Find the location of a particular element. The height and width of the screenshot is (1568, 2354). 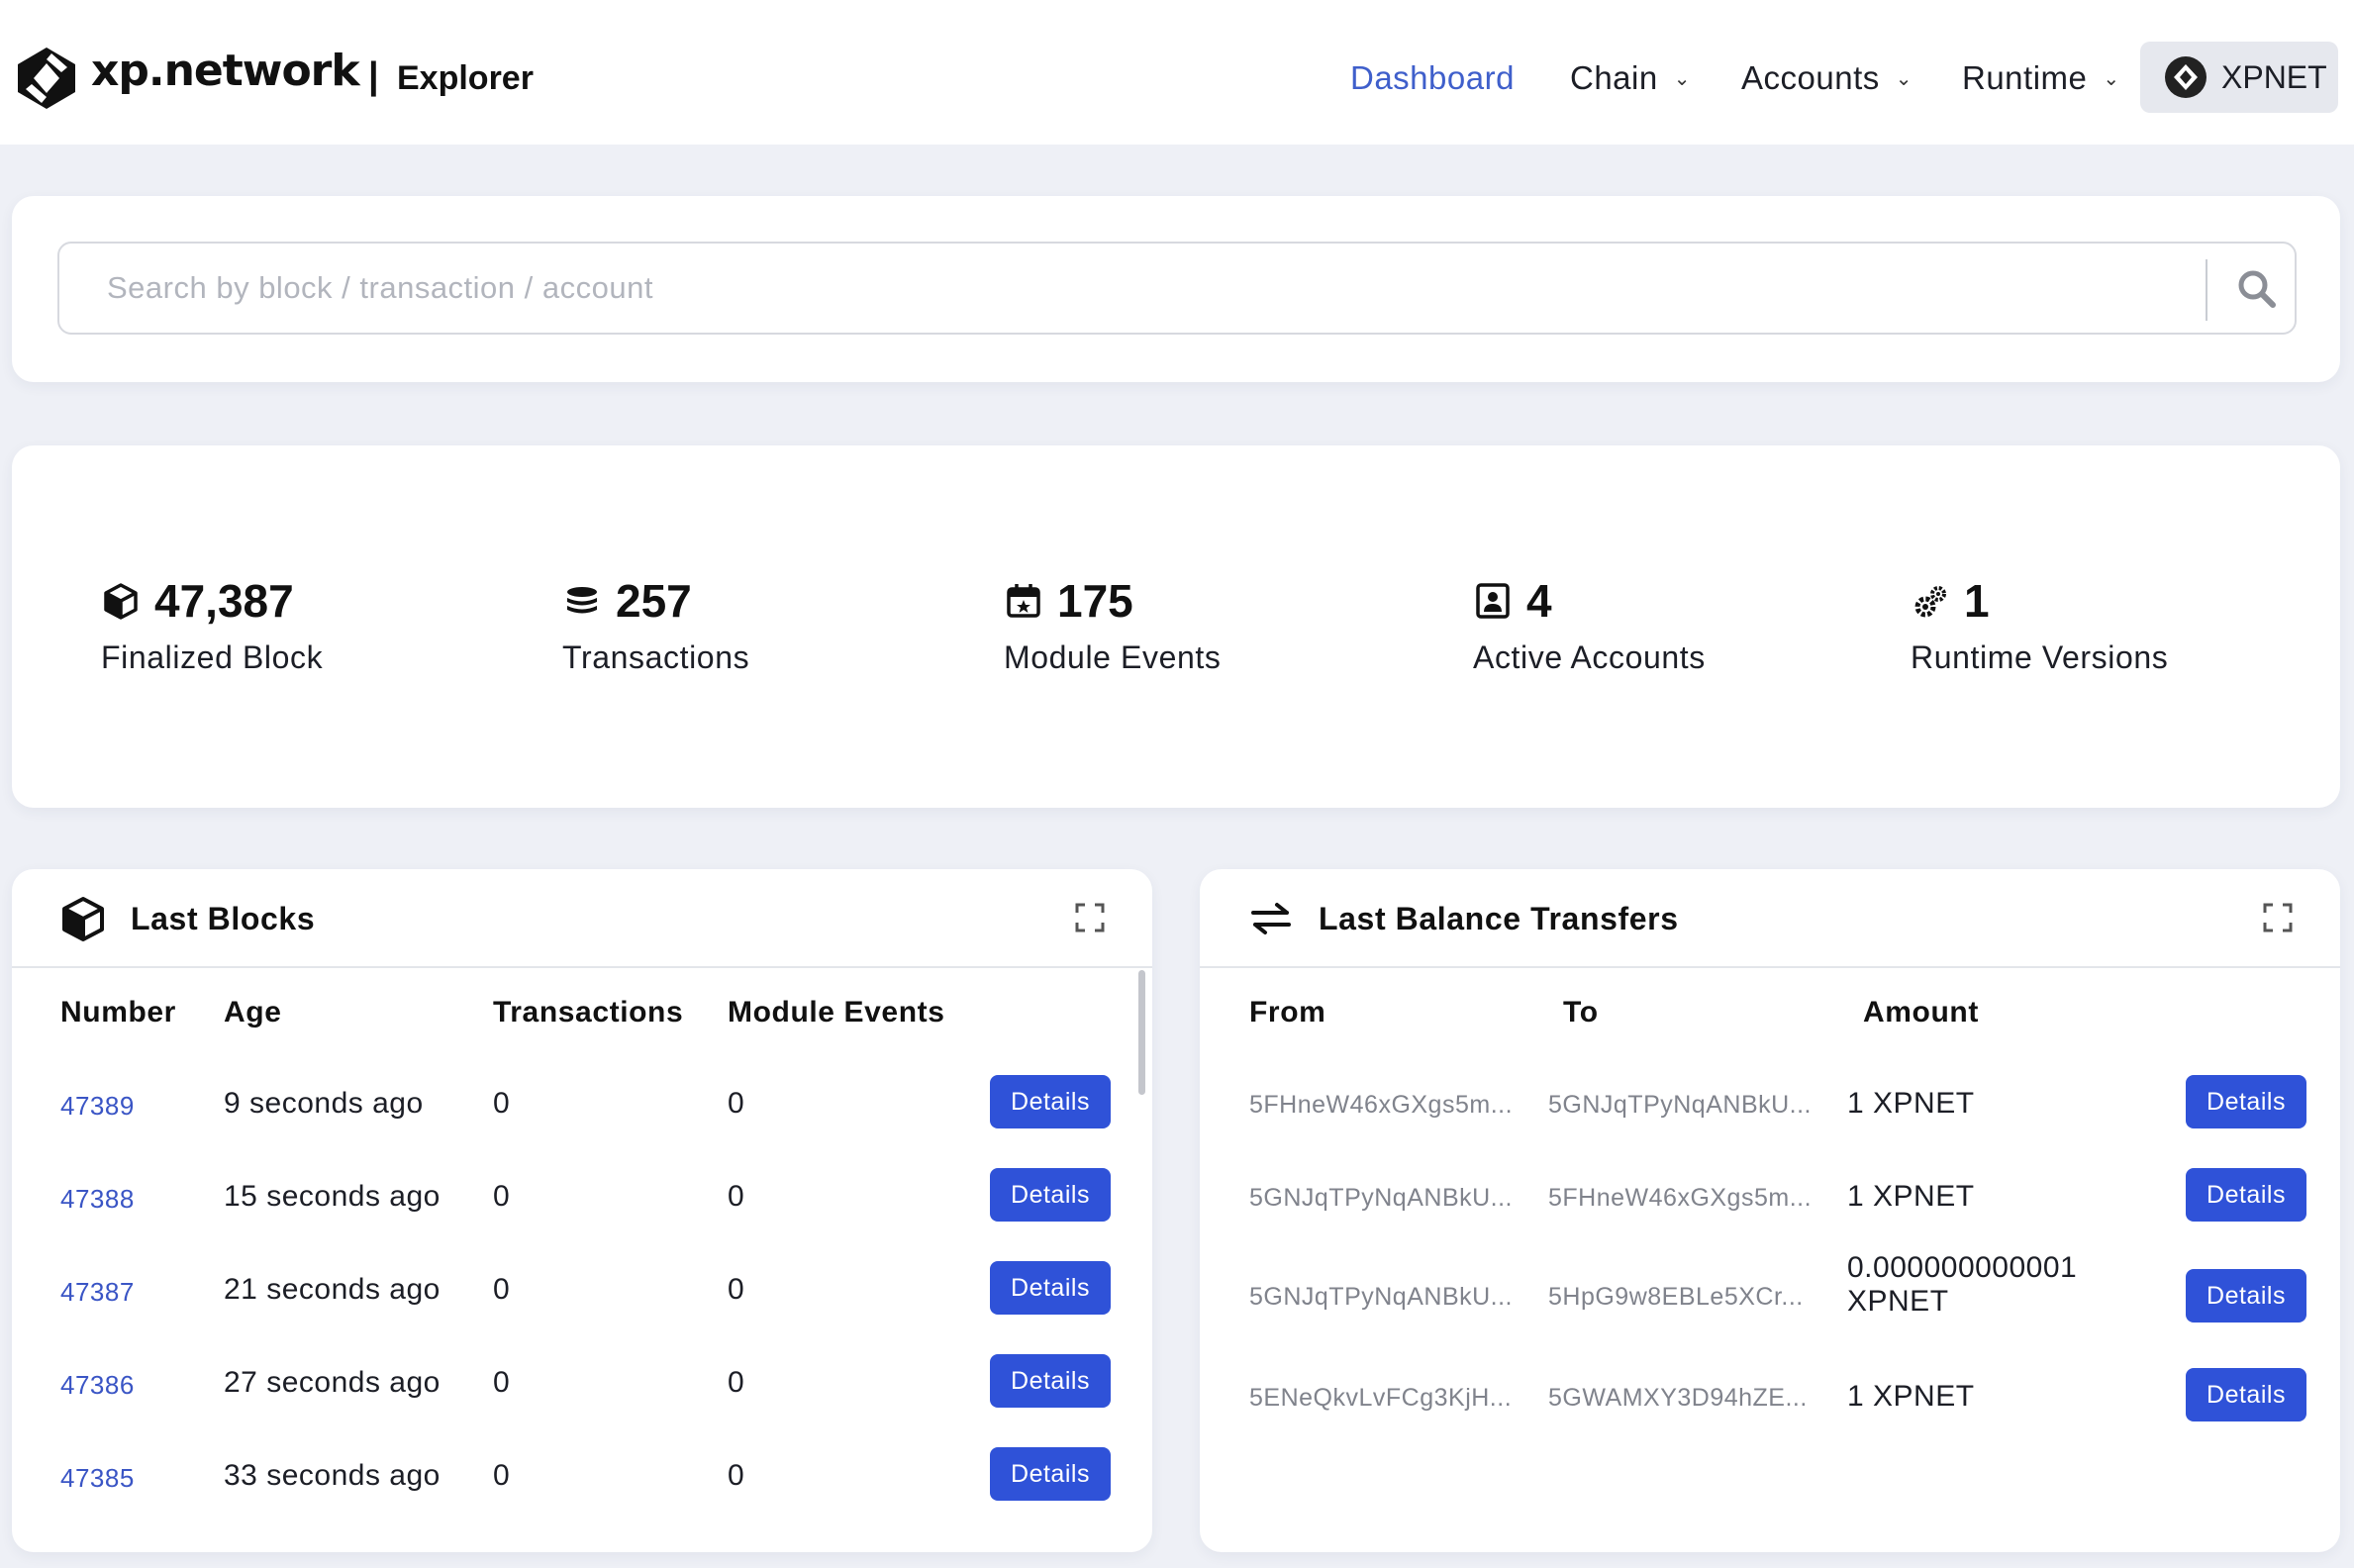

search-box is located at coordinates (1177, 288).